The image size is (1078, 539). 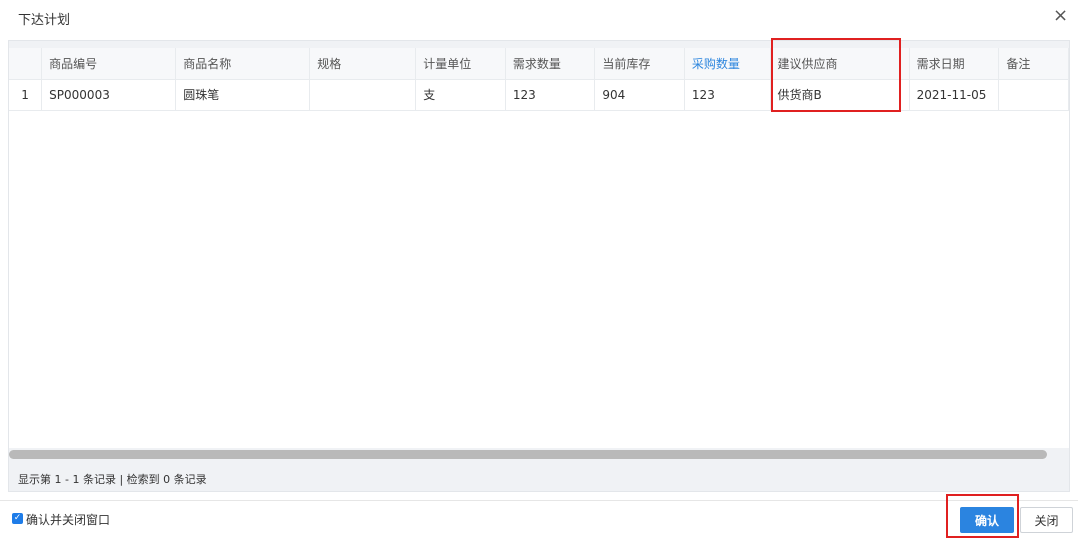 What do you see at coordinates (1033, 95) in the screenshot?
I see `remark-cell` at bounding box center [1033, 95].